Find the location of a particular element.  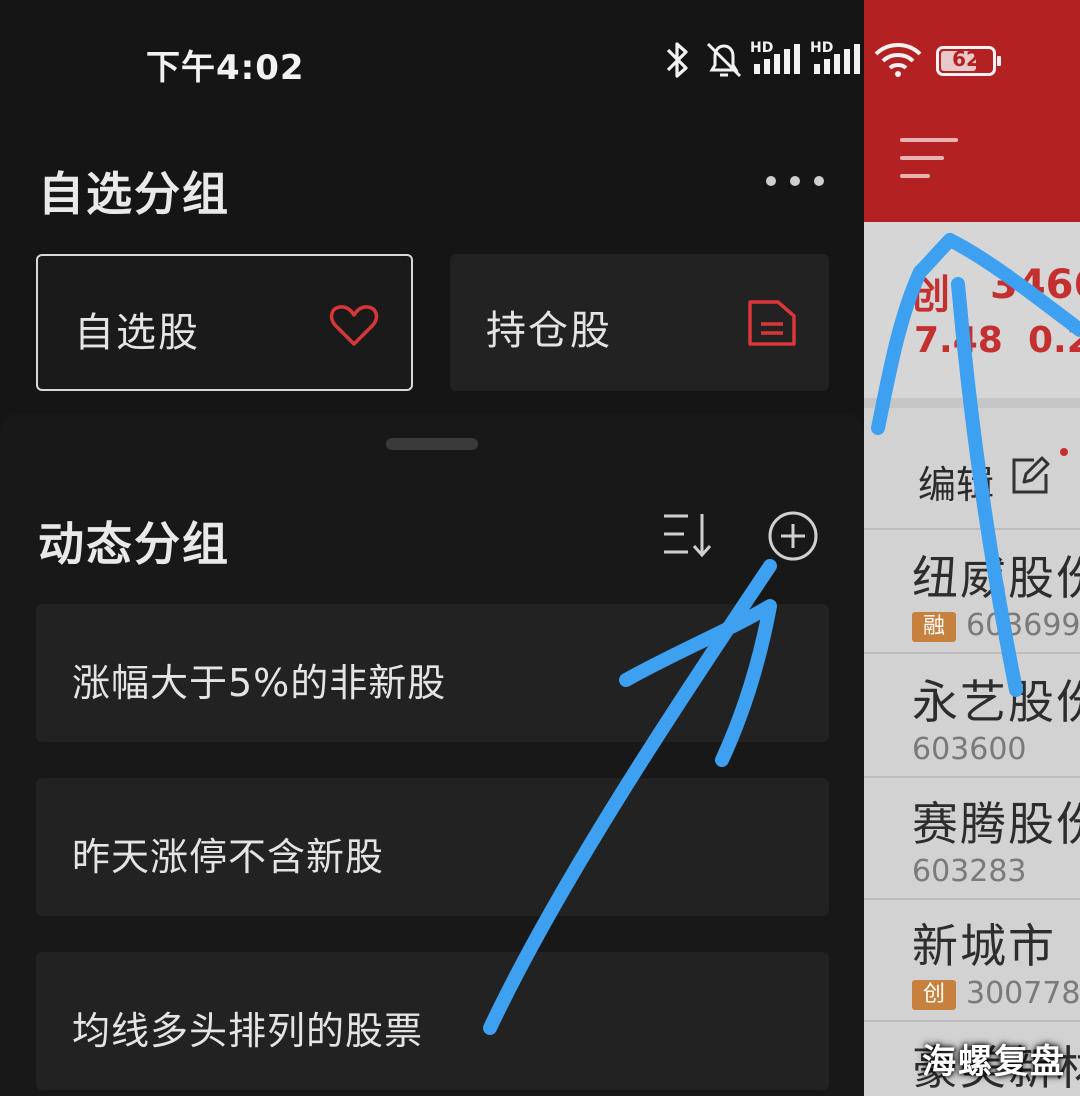

favorites-section-title: 自选分组 is located at coordinates (134, 194).